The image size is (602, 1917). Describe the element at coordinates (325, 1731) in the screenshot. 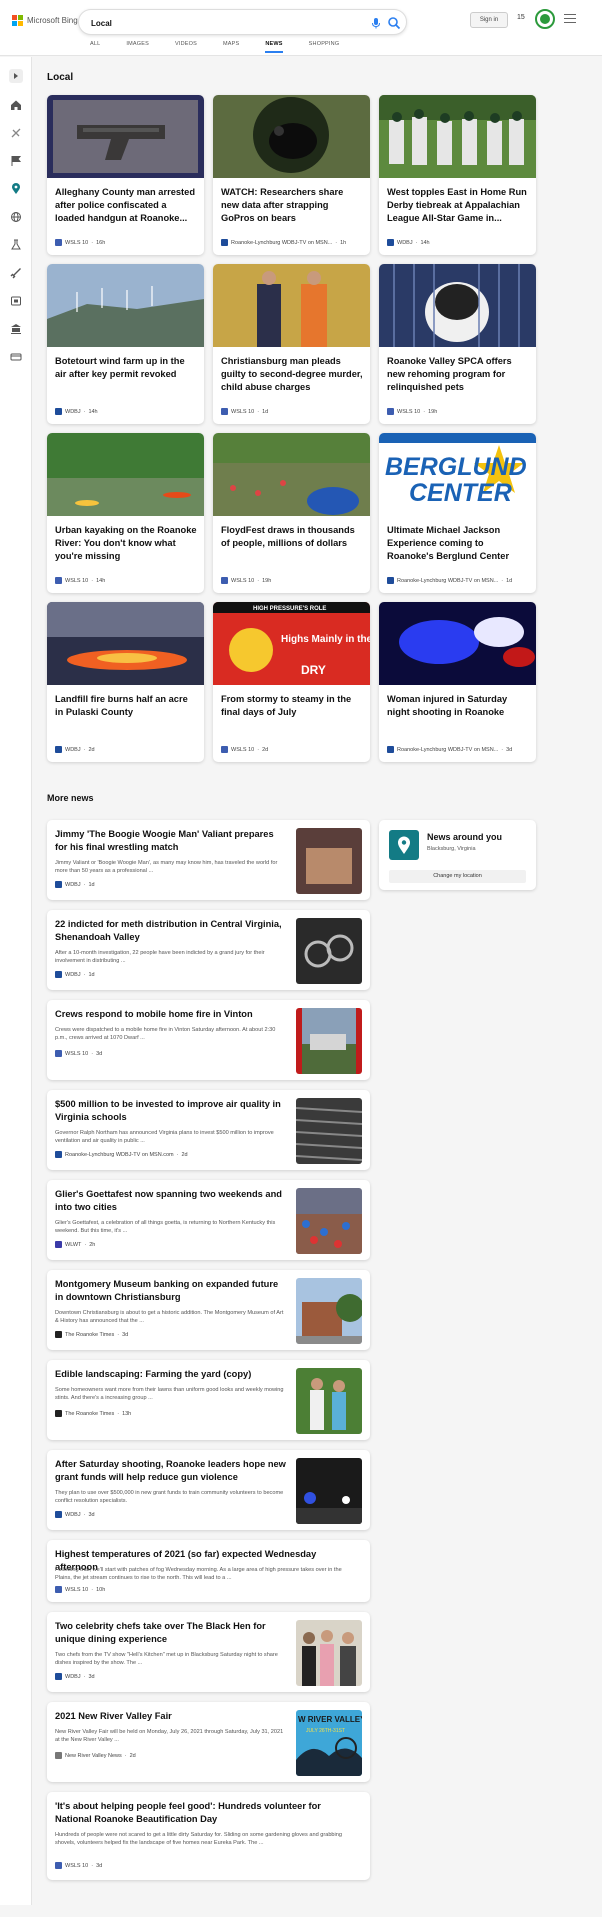

I see `fair-poster-date: JULY 26TH-31ST` at that location.